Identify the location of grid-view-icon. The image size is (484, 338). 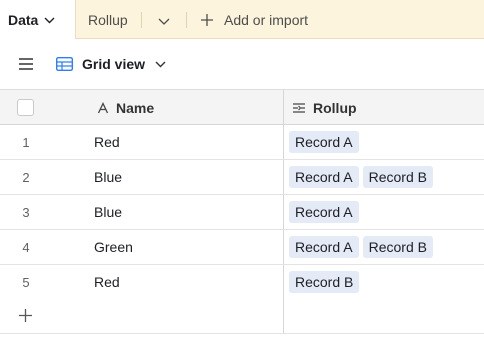
(64, 64).